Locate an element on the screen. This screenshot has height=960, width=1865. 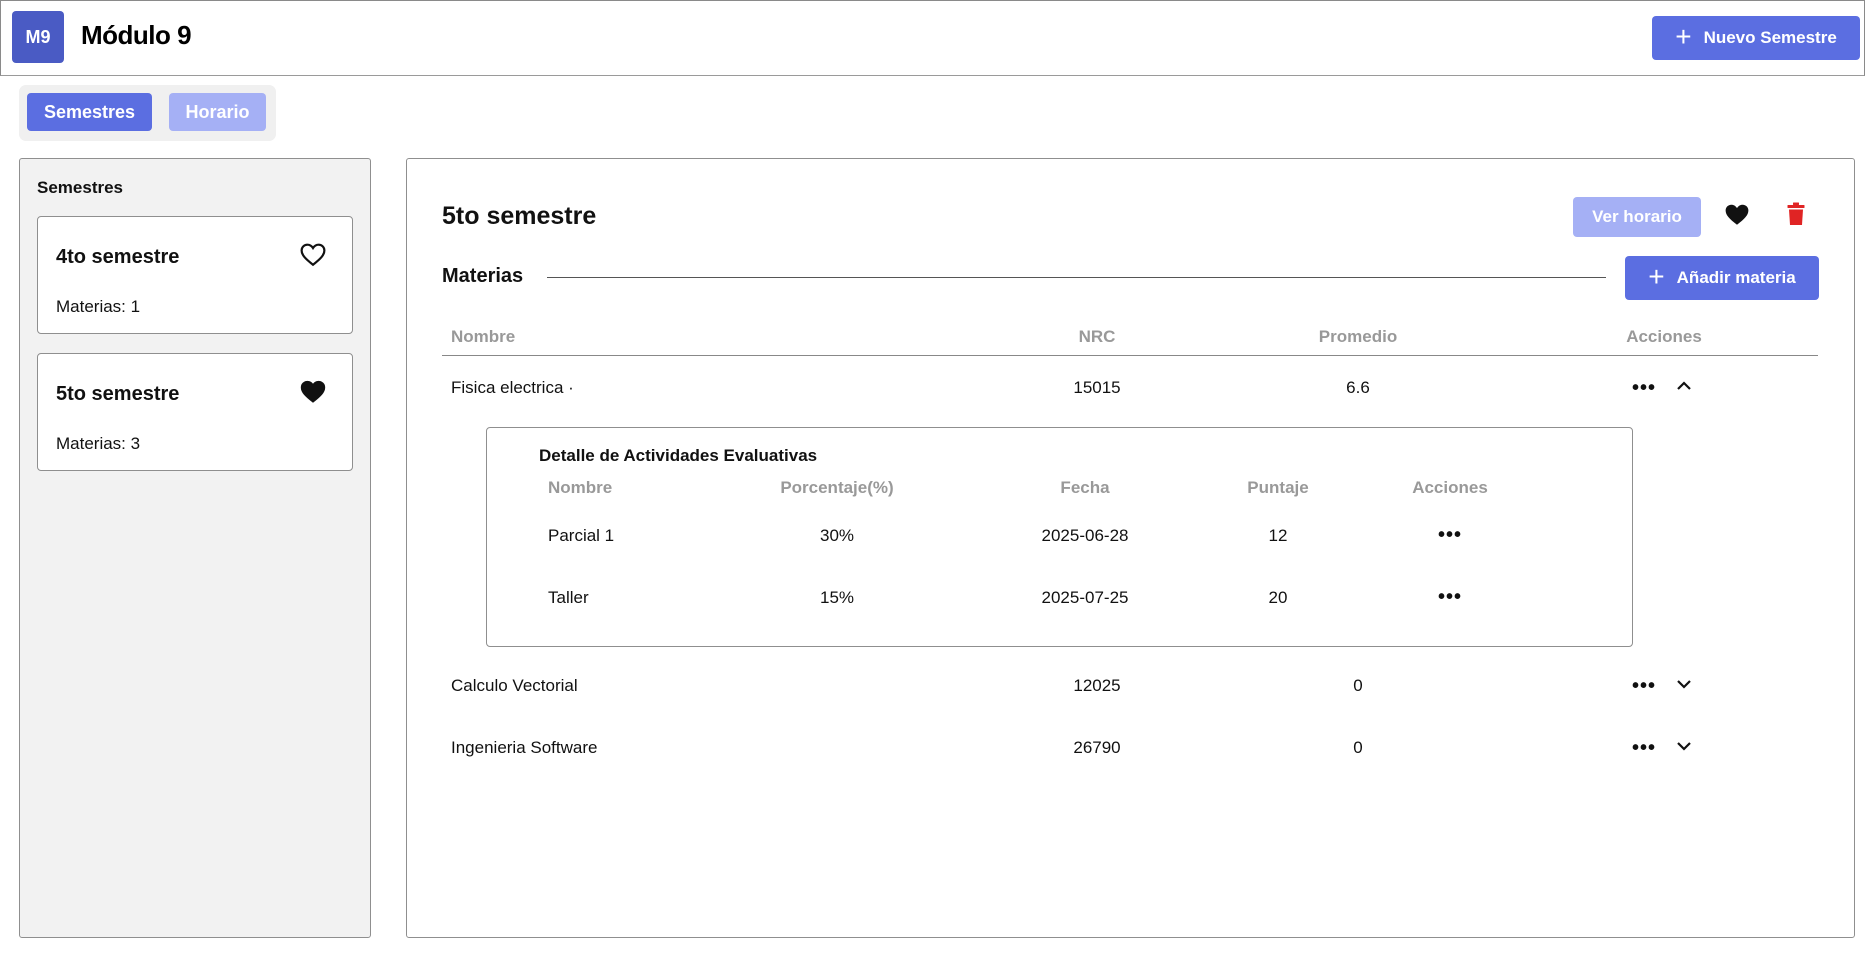
subject-average: 6.6 is located at coordinates (1358, 387).